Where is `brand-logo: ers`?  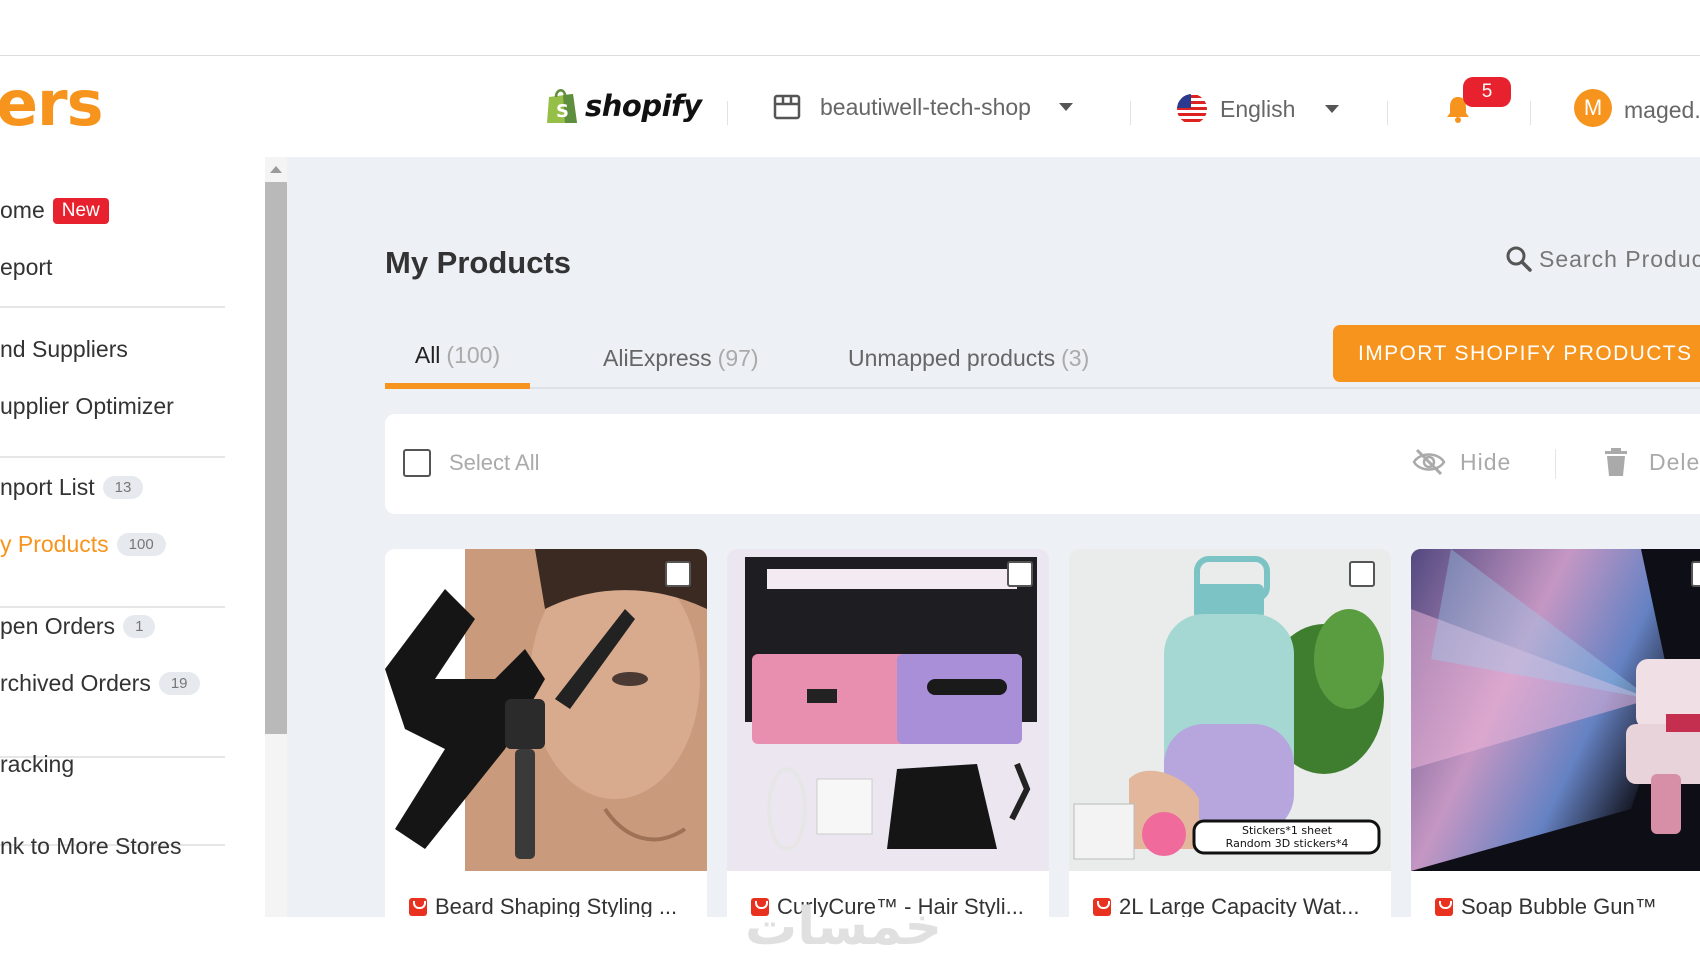
brand-logo: ers is located at coordinates (52, 103).